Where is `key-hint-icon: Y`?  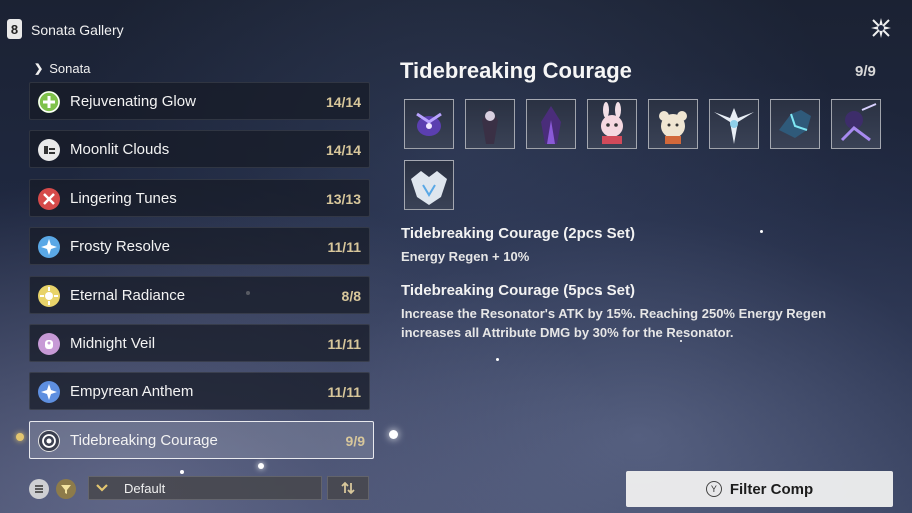 key-hint-icon: Y is located at coordinates (713, 489).